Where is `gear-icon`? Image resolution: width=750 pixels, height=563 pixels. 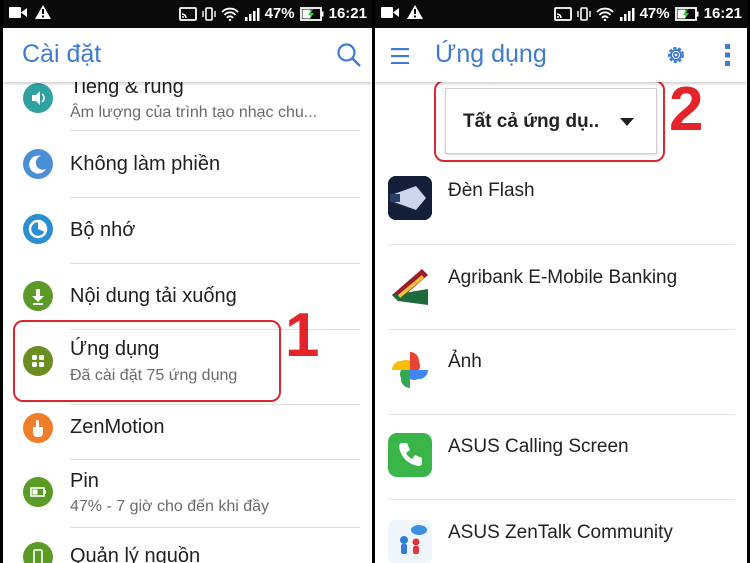
gear-icon is located at coordinates (676, 55).